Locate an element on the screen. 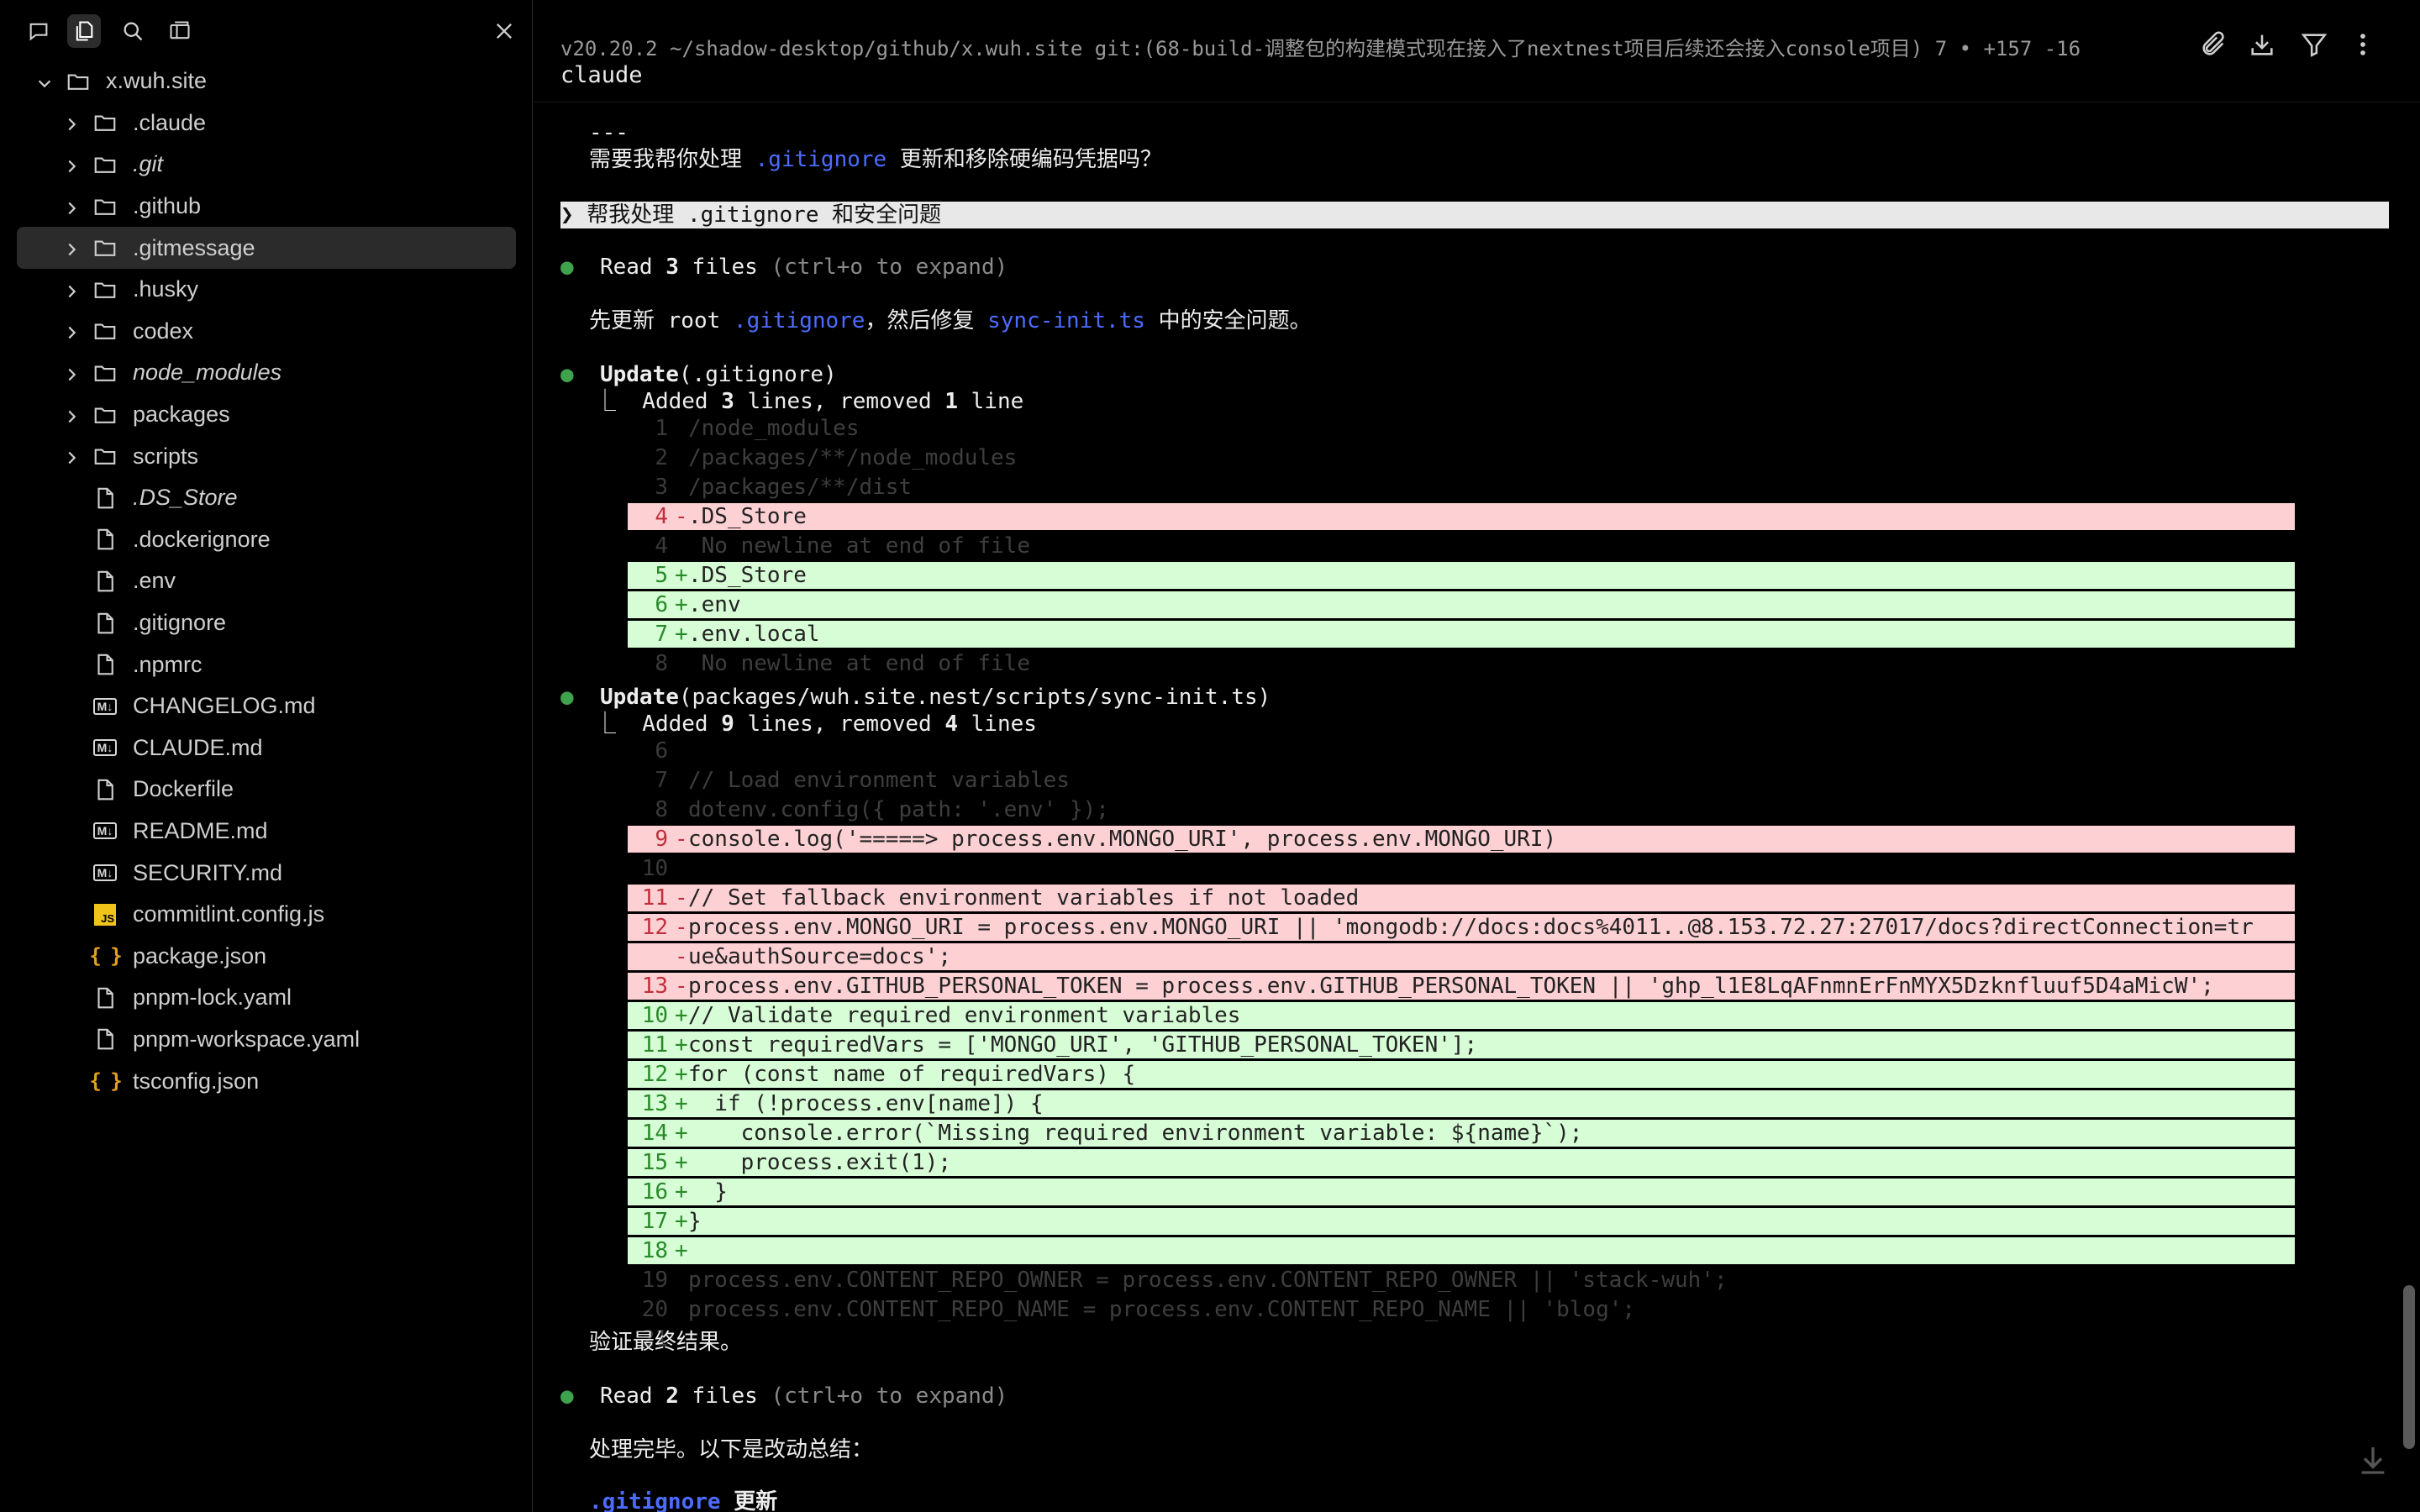 The height and width of the screenshot is (1512, 2420). json-icon: { } is located at coordinates (105, 956).